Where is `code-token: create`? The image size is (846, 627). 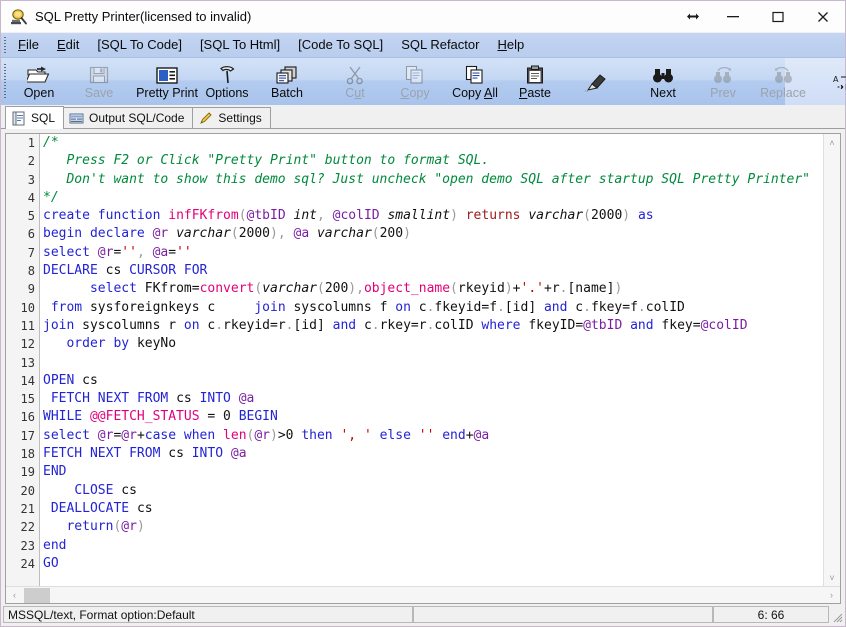
code-token: create is located at coordinates (66, 216).